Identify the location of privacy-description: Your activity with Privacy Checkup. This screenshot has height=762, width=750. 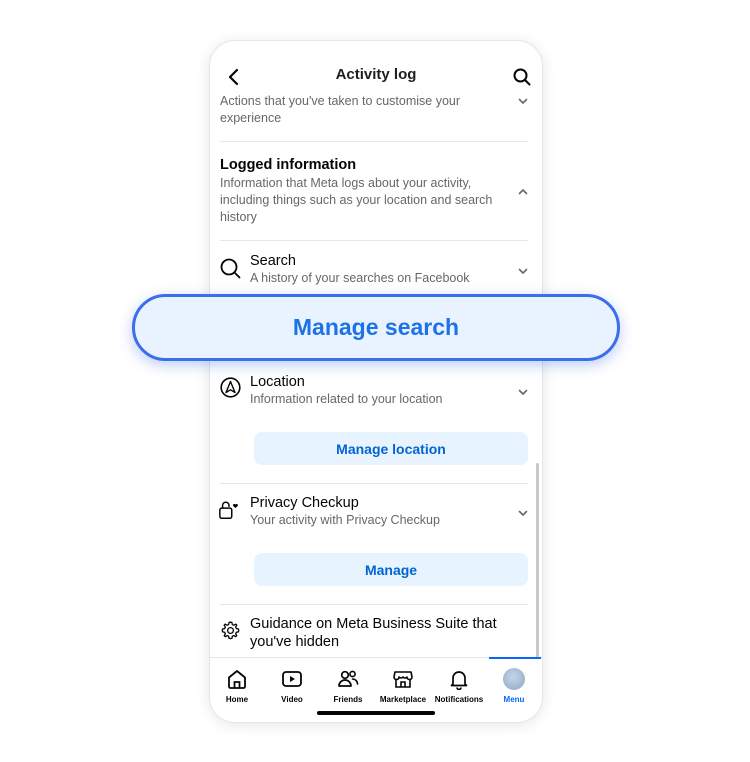
(345, 520).